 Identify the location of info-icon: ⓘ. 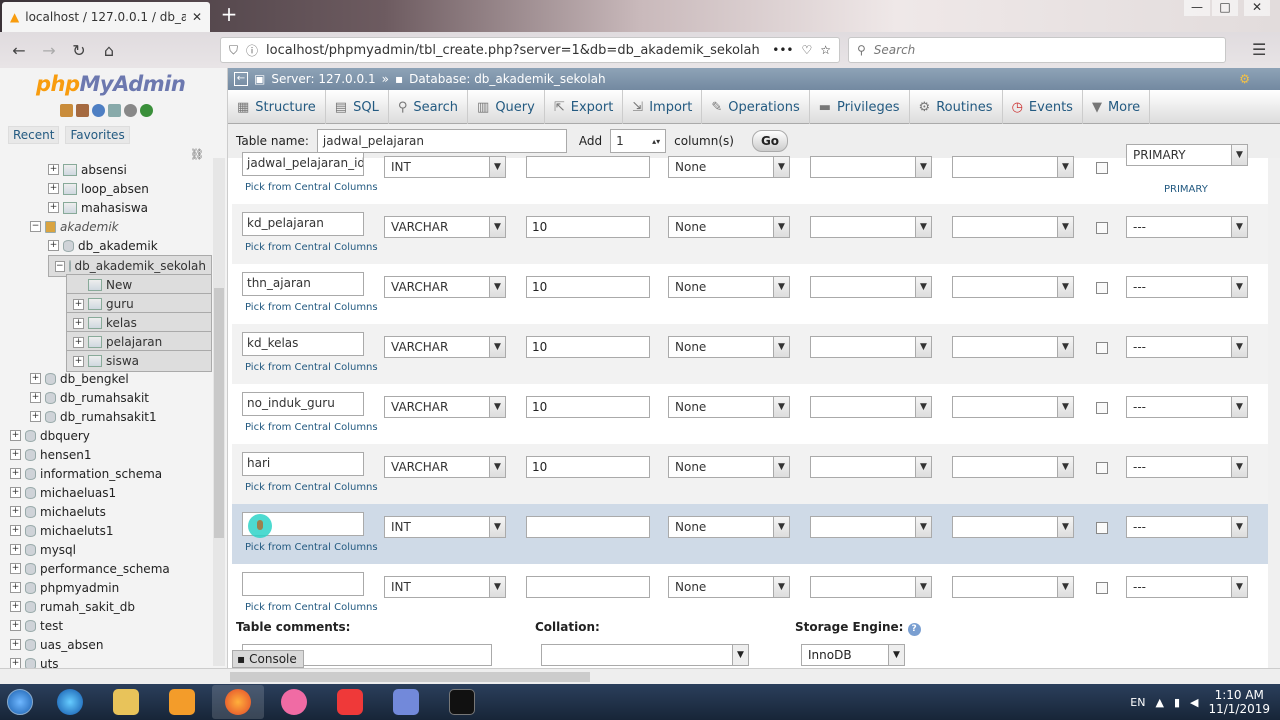
(252, 50).